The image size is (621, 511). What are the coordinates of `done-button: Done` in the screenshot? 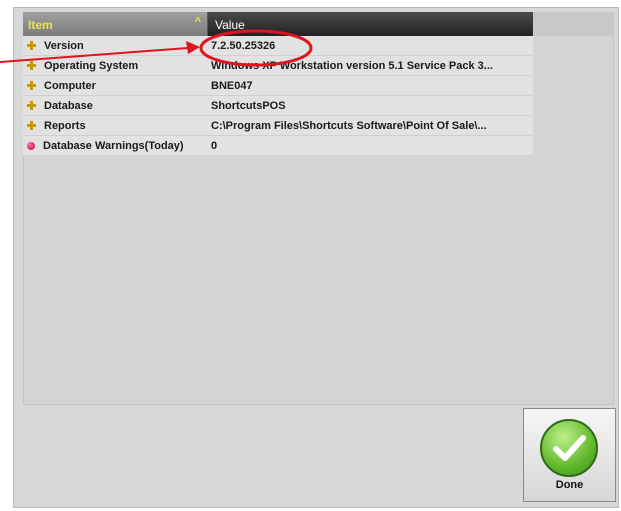 It's located at (569, 455).